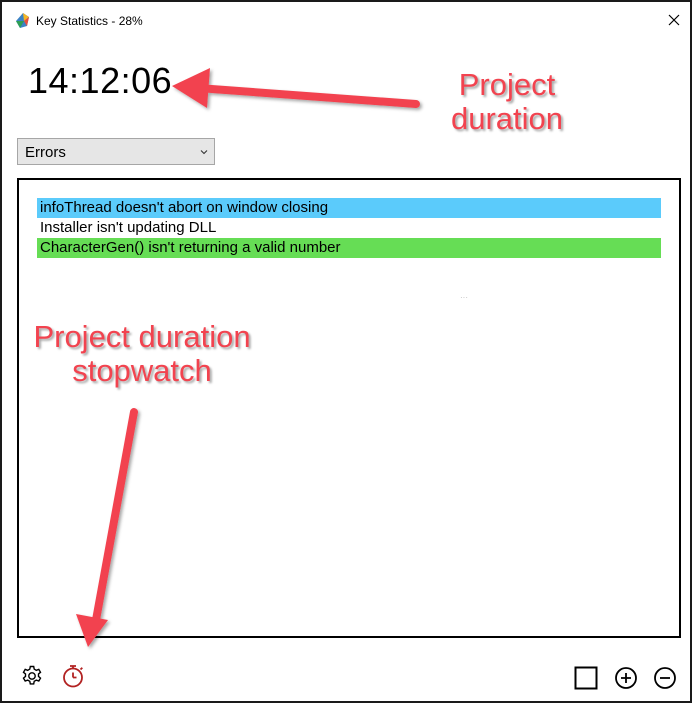 This screenshot has height=703, width=692. Describe the element at coordinates (142, 336) in the screenshot. I see `annotation-line: Project duration` at that location.